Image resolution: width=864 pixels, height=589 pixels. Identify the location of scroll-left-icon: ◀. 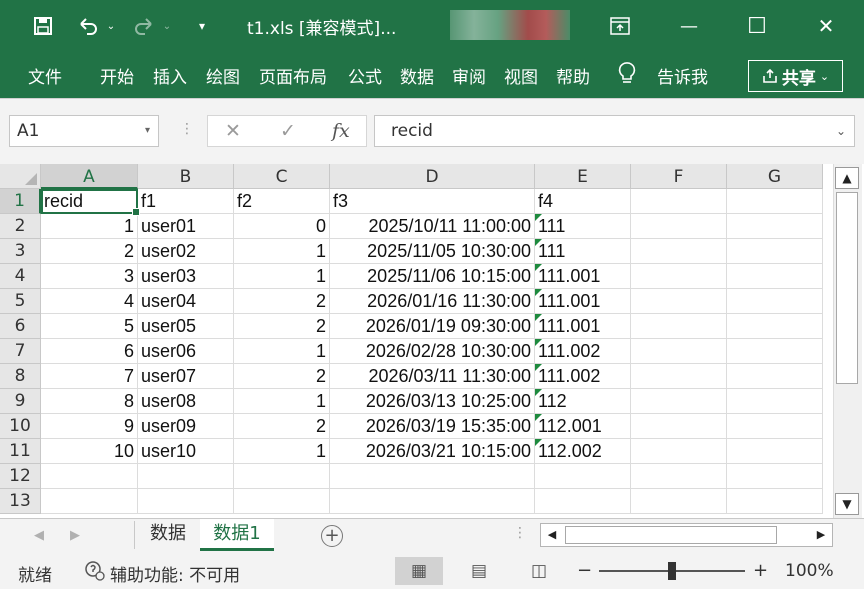
(552, 535).